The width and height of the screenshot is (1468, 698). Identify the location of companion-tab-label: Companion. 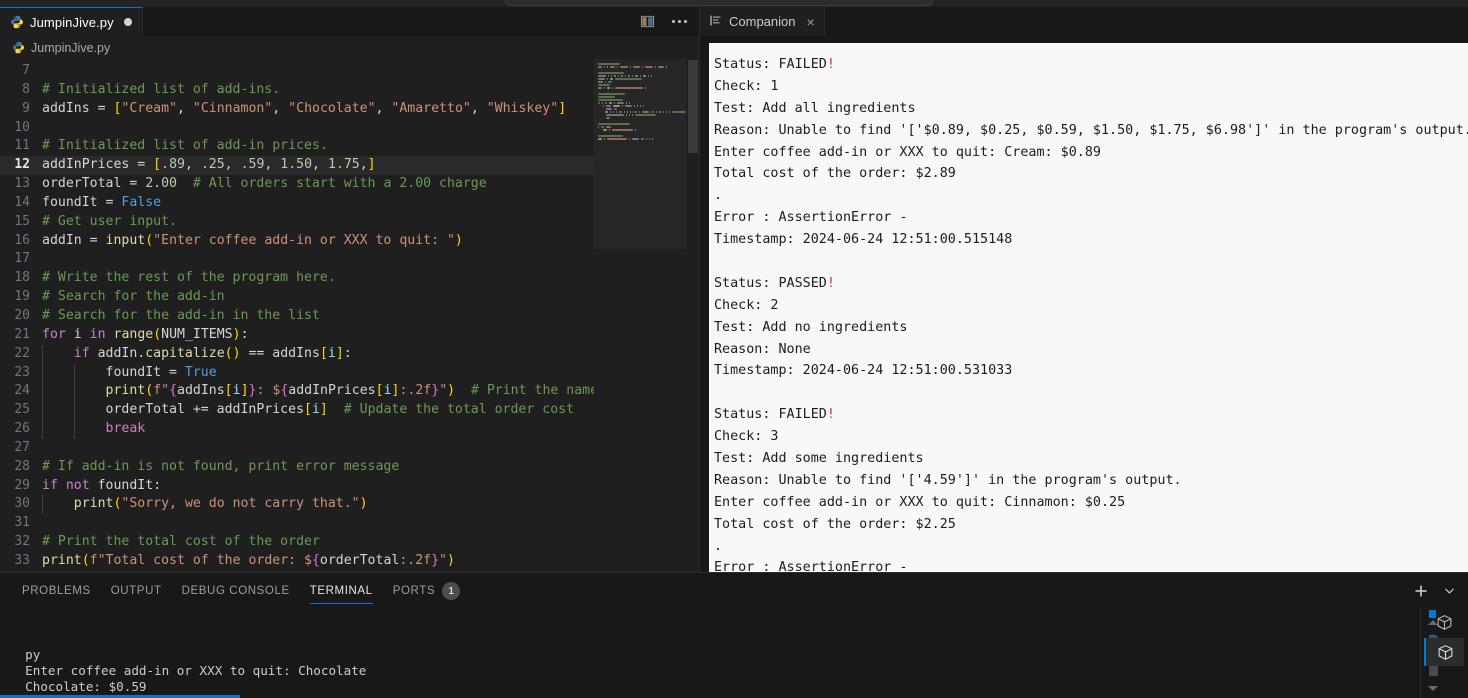
(762, 21).